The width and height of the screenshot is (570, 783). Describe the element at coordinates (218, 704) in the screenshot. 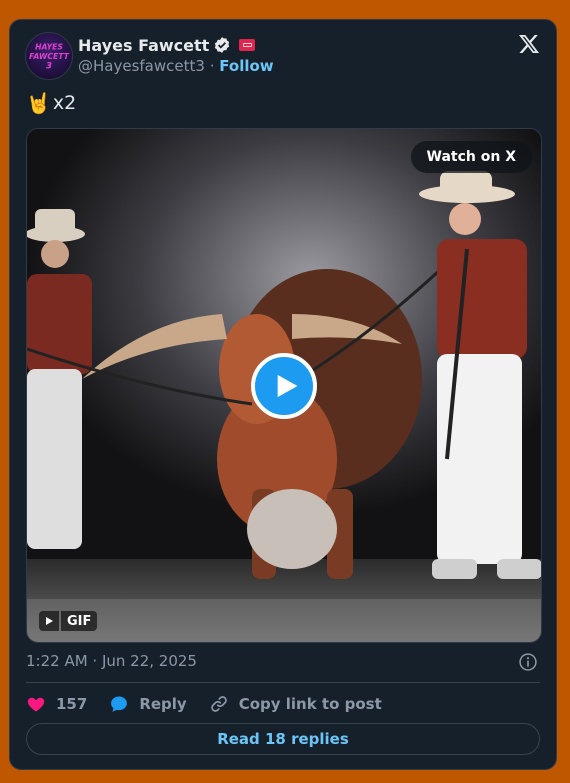

I see `link-icon` at that location.